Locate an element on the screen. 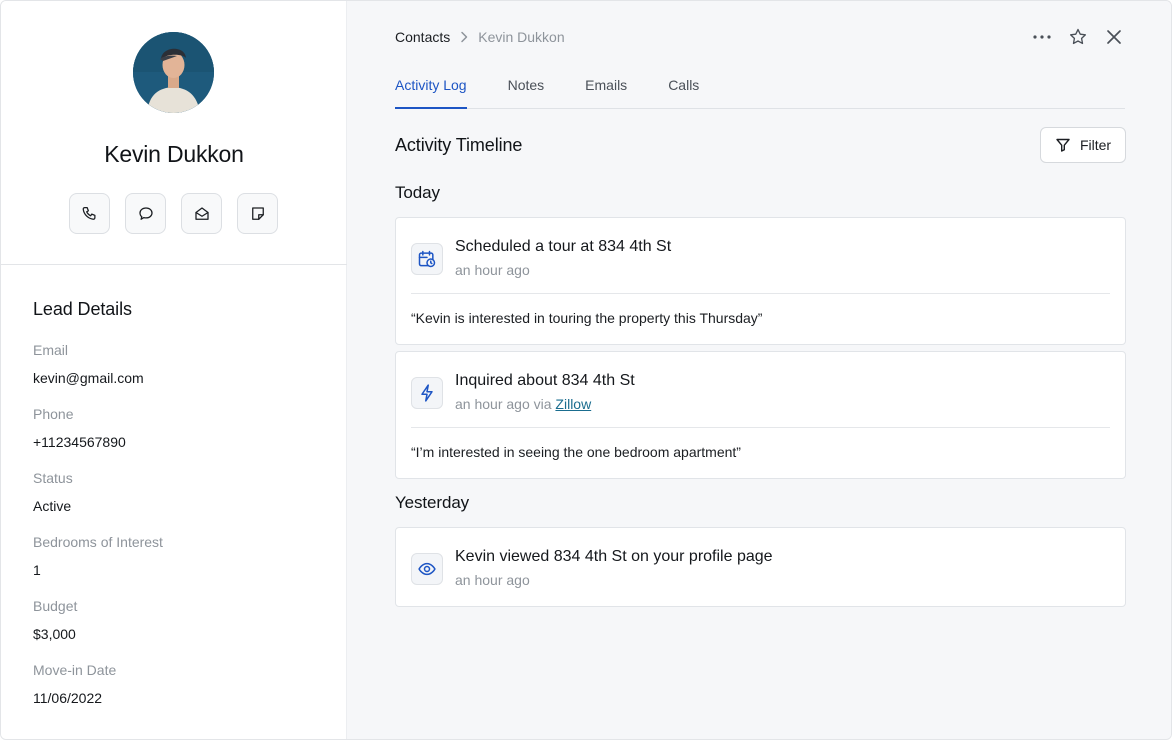  group-label-yesterday: Yesterday is located at coordinates (432, 502).